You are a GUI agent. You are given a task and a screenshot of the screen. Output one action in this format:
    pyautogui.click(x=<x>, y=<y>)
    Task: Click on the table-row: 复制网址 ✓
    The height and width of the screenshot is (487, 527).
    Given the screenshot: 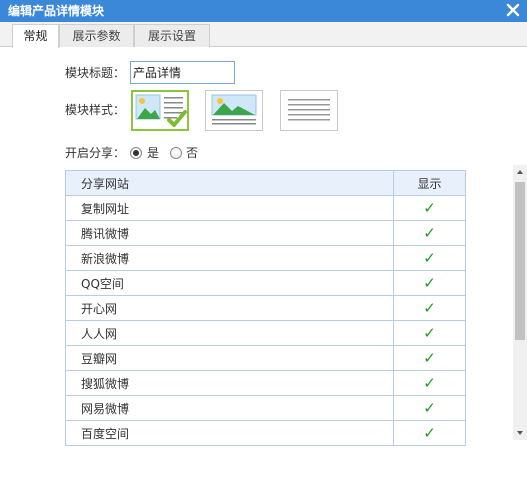 What is the action you would take?
    pyautogui.click(x=265, y=208)
    